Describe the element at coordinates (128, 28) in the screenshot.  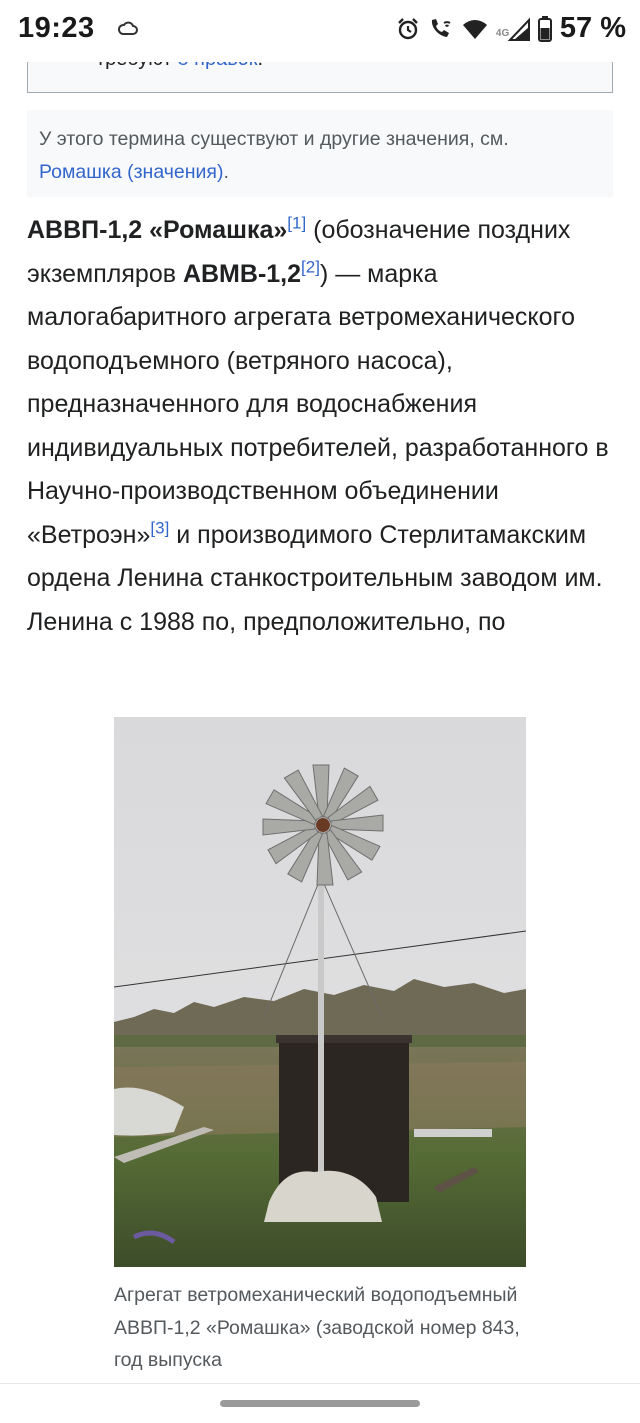
I see `cloud-icon` at that location.